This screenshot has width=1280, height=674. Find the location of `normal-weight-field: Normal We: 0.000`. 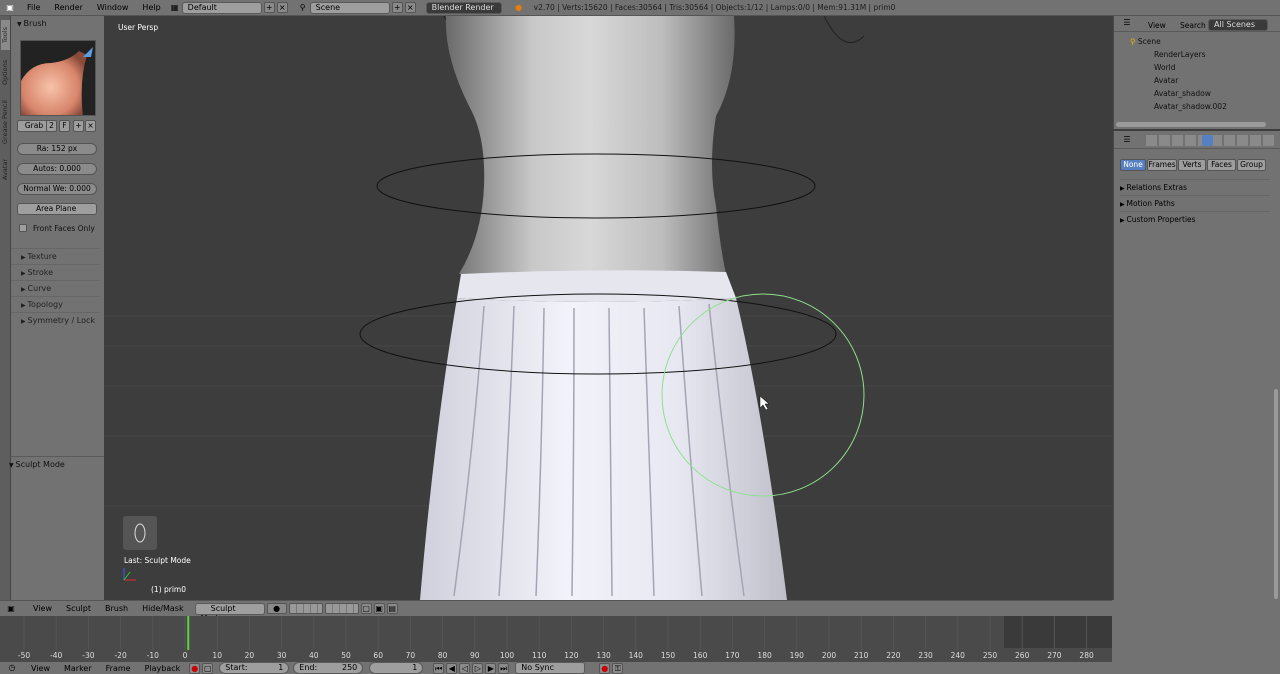

normal-weight-field: Normal We: 0.000 is located at coordinates (57, 189).